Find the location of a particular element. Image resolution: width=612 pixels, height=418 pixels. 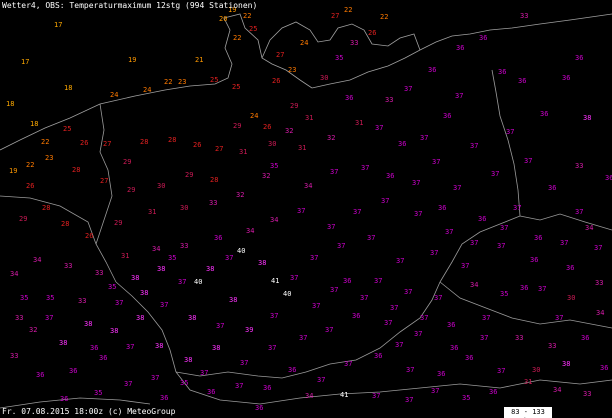

station-value: 24 is located at coordinates (147, 90).